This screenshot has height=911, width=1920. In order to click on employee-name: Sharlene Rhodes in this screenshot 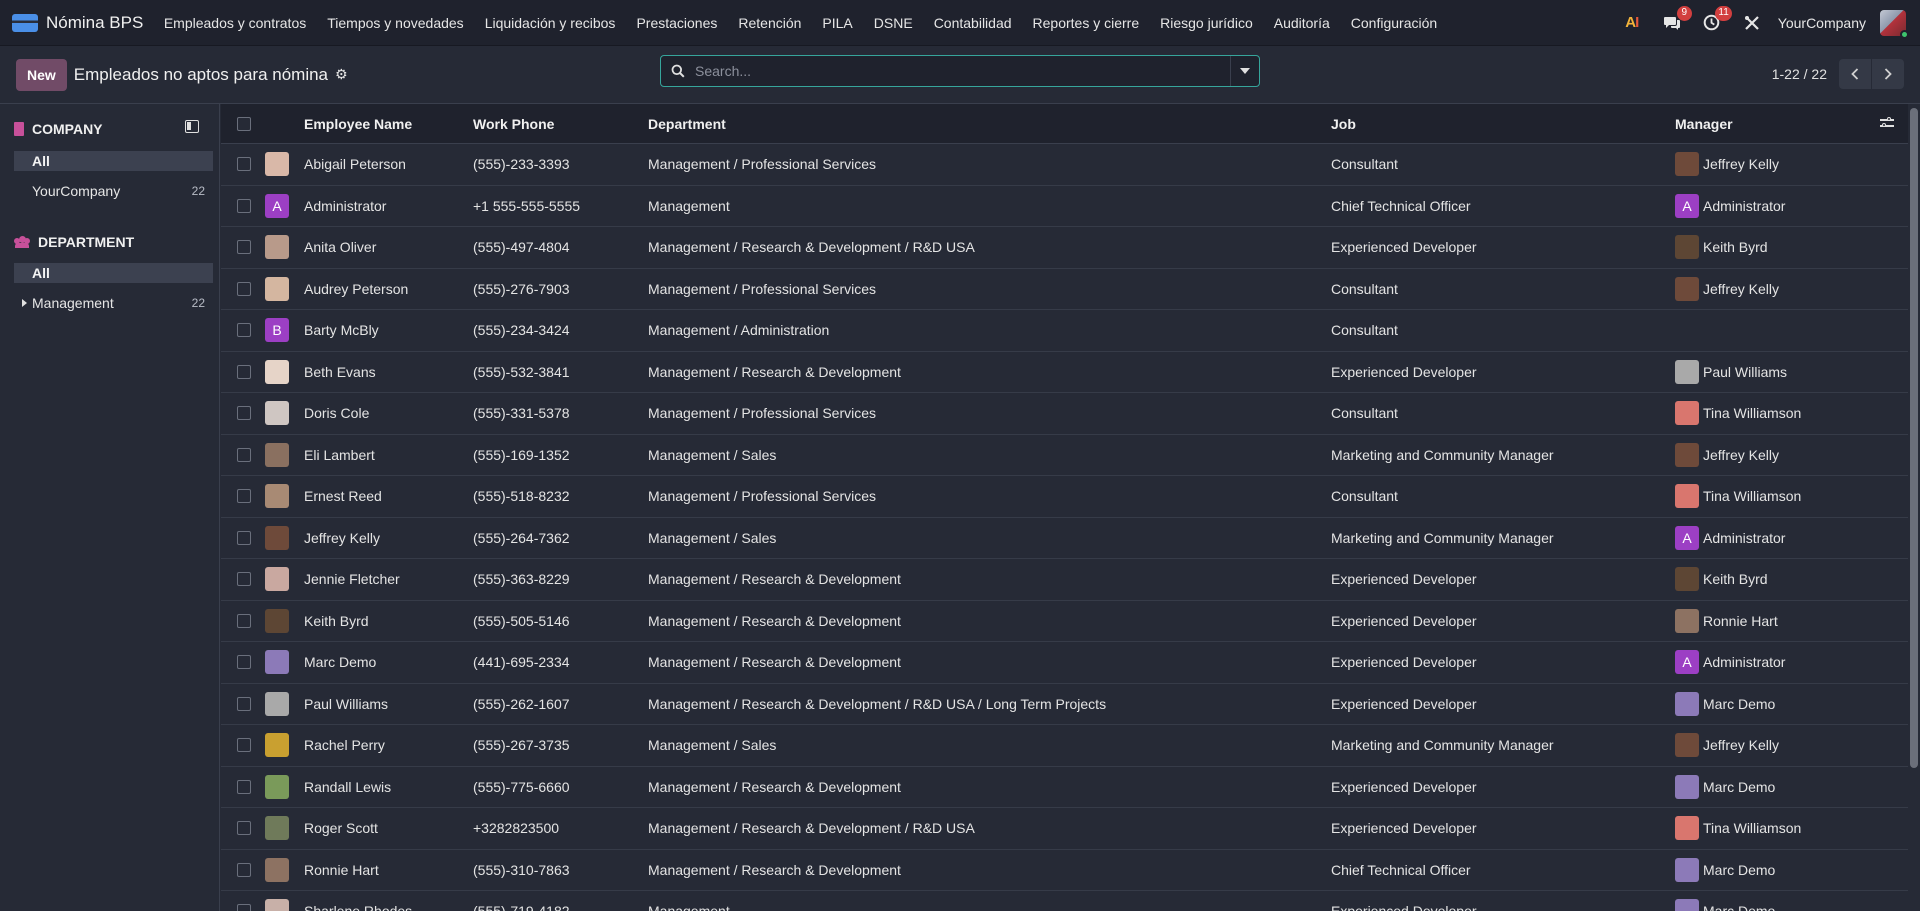, I will do `click(384, 901)`.